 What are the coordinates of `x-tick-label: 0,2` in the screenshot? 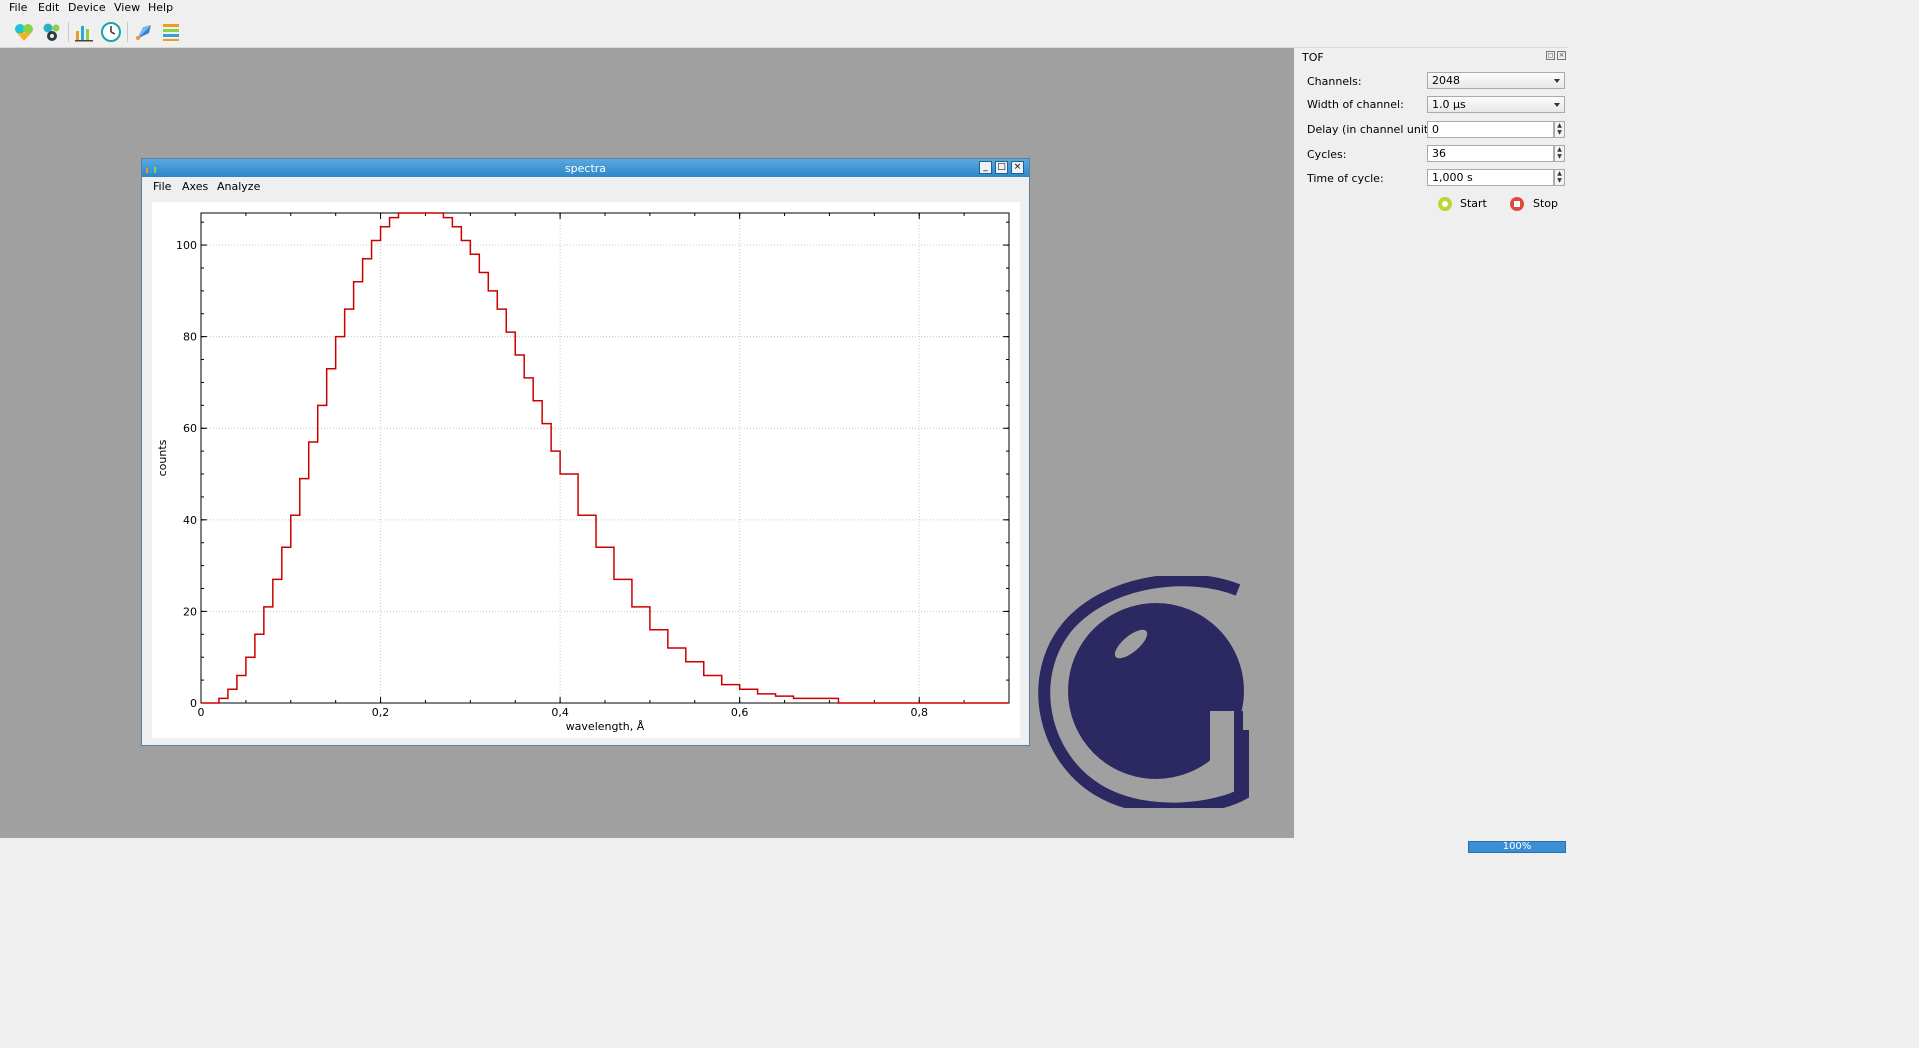 It's located at (381, 712).